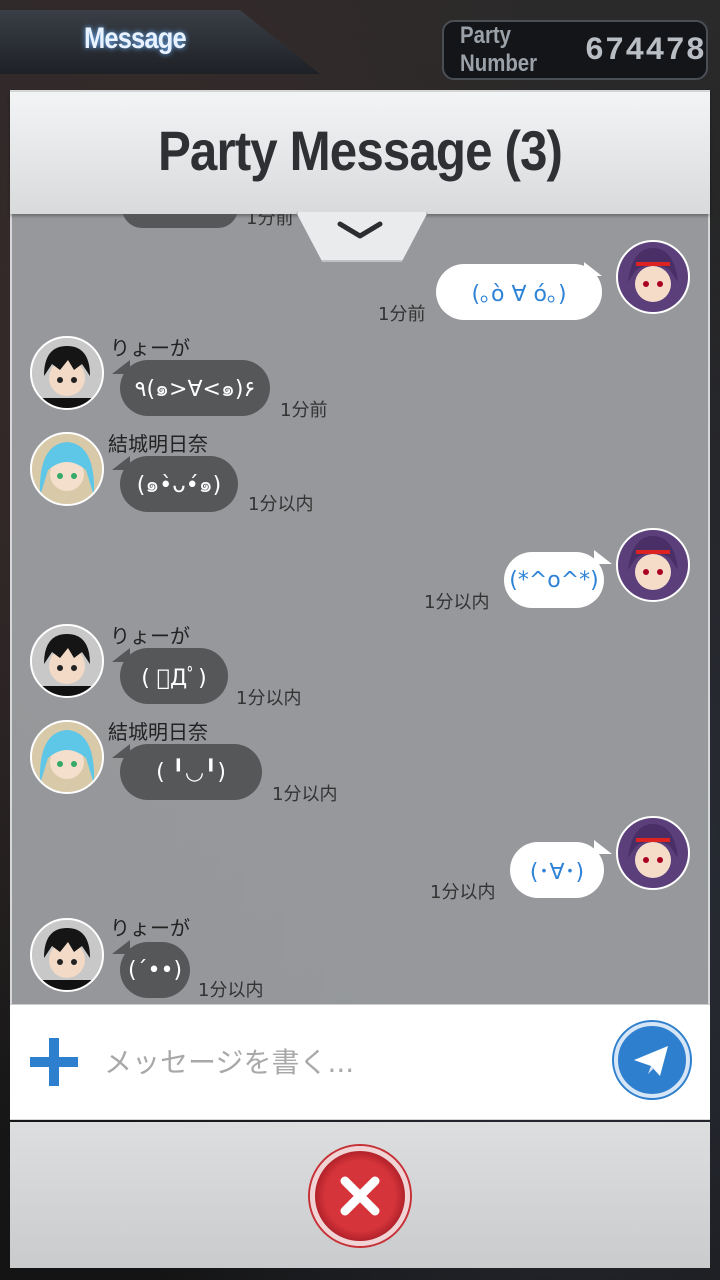 The height and width of the screenshot is (1280, 720). Describe the element at coordinates (360, 45) in the screenshot. I see `top-bar: Message Party Number 674478` at that location.